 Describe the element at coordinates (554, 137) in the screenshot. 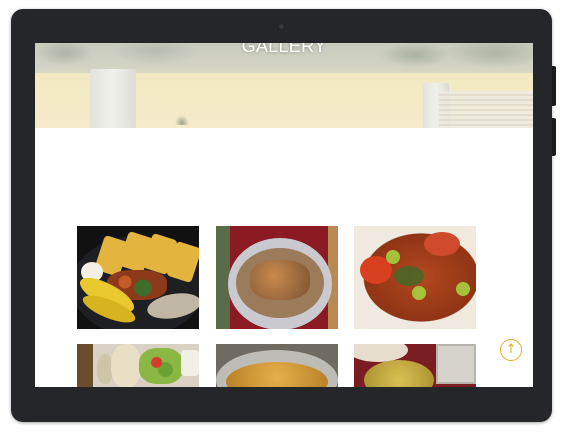

I see `power-button` at that location.